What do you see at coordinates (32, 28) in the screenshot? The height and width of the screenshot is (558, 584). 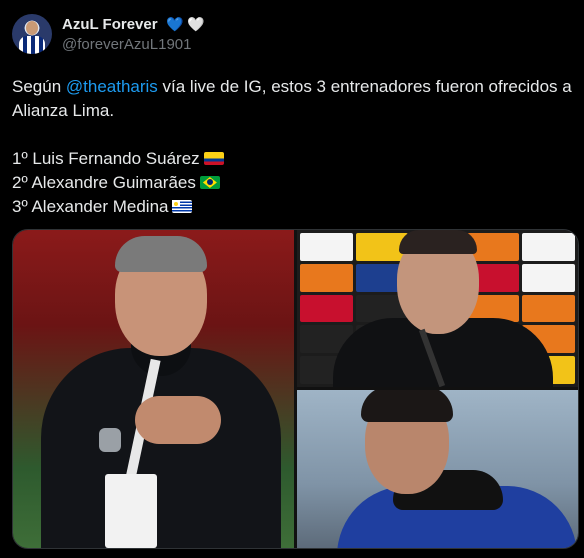 I see `avatar-head-shape` at bounding box center [32, 28].